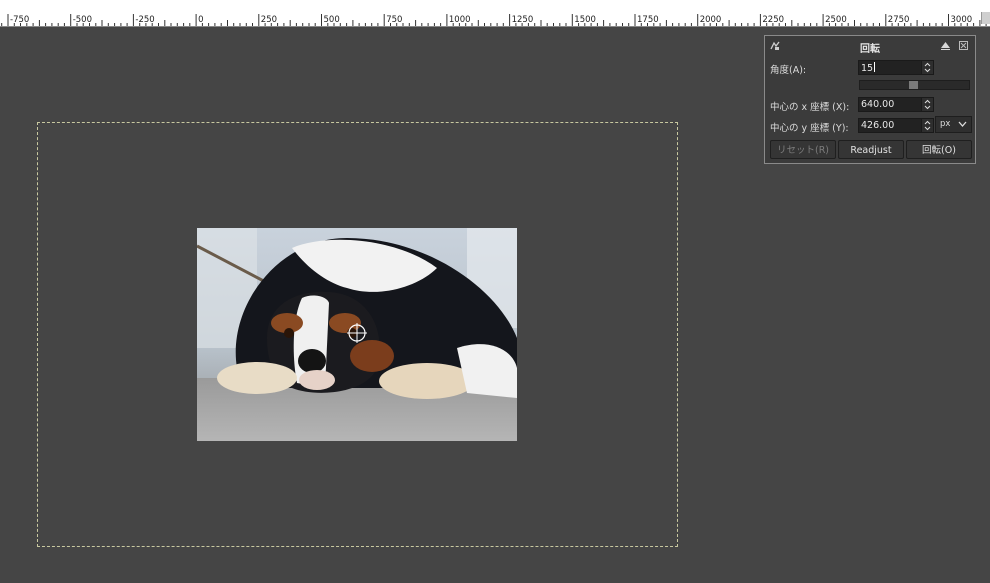 The height and width of the screenshot is (583, 990). What do you see at coordinates (985, 18) in the screenshot?
I see `ruler-corner` at bounding box center [985, 18].